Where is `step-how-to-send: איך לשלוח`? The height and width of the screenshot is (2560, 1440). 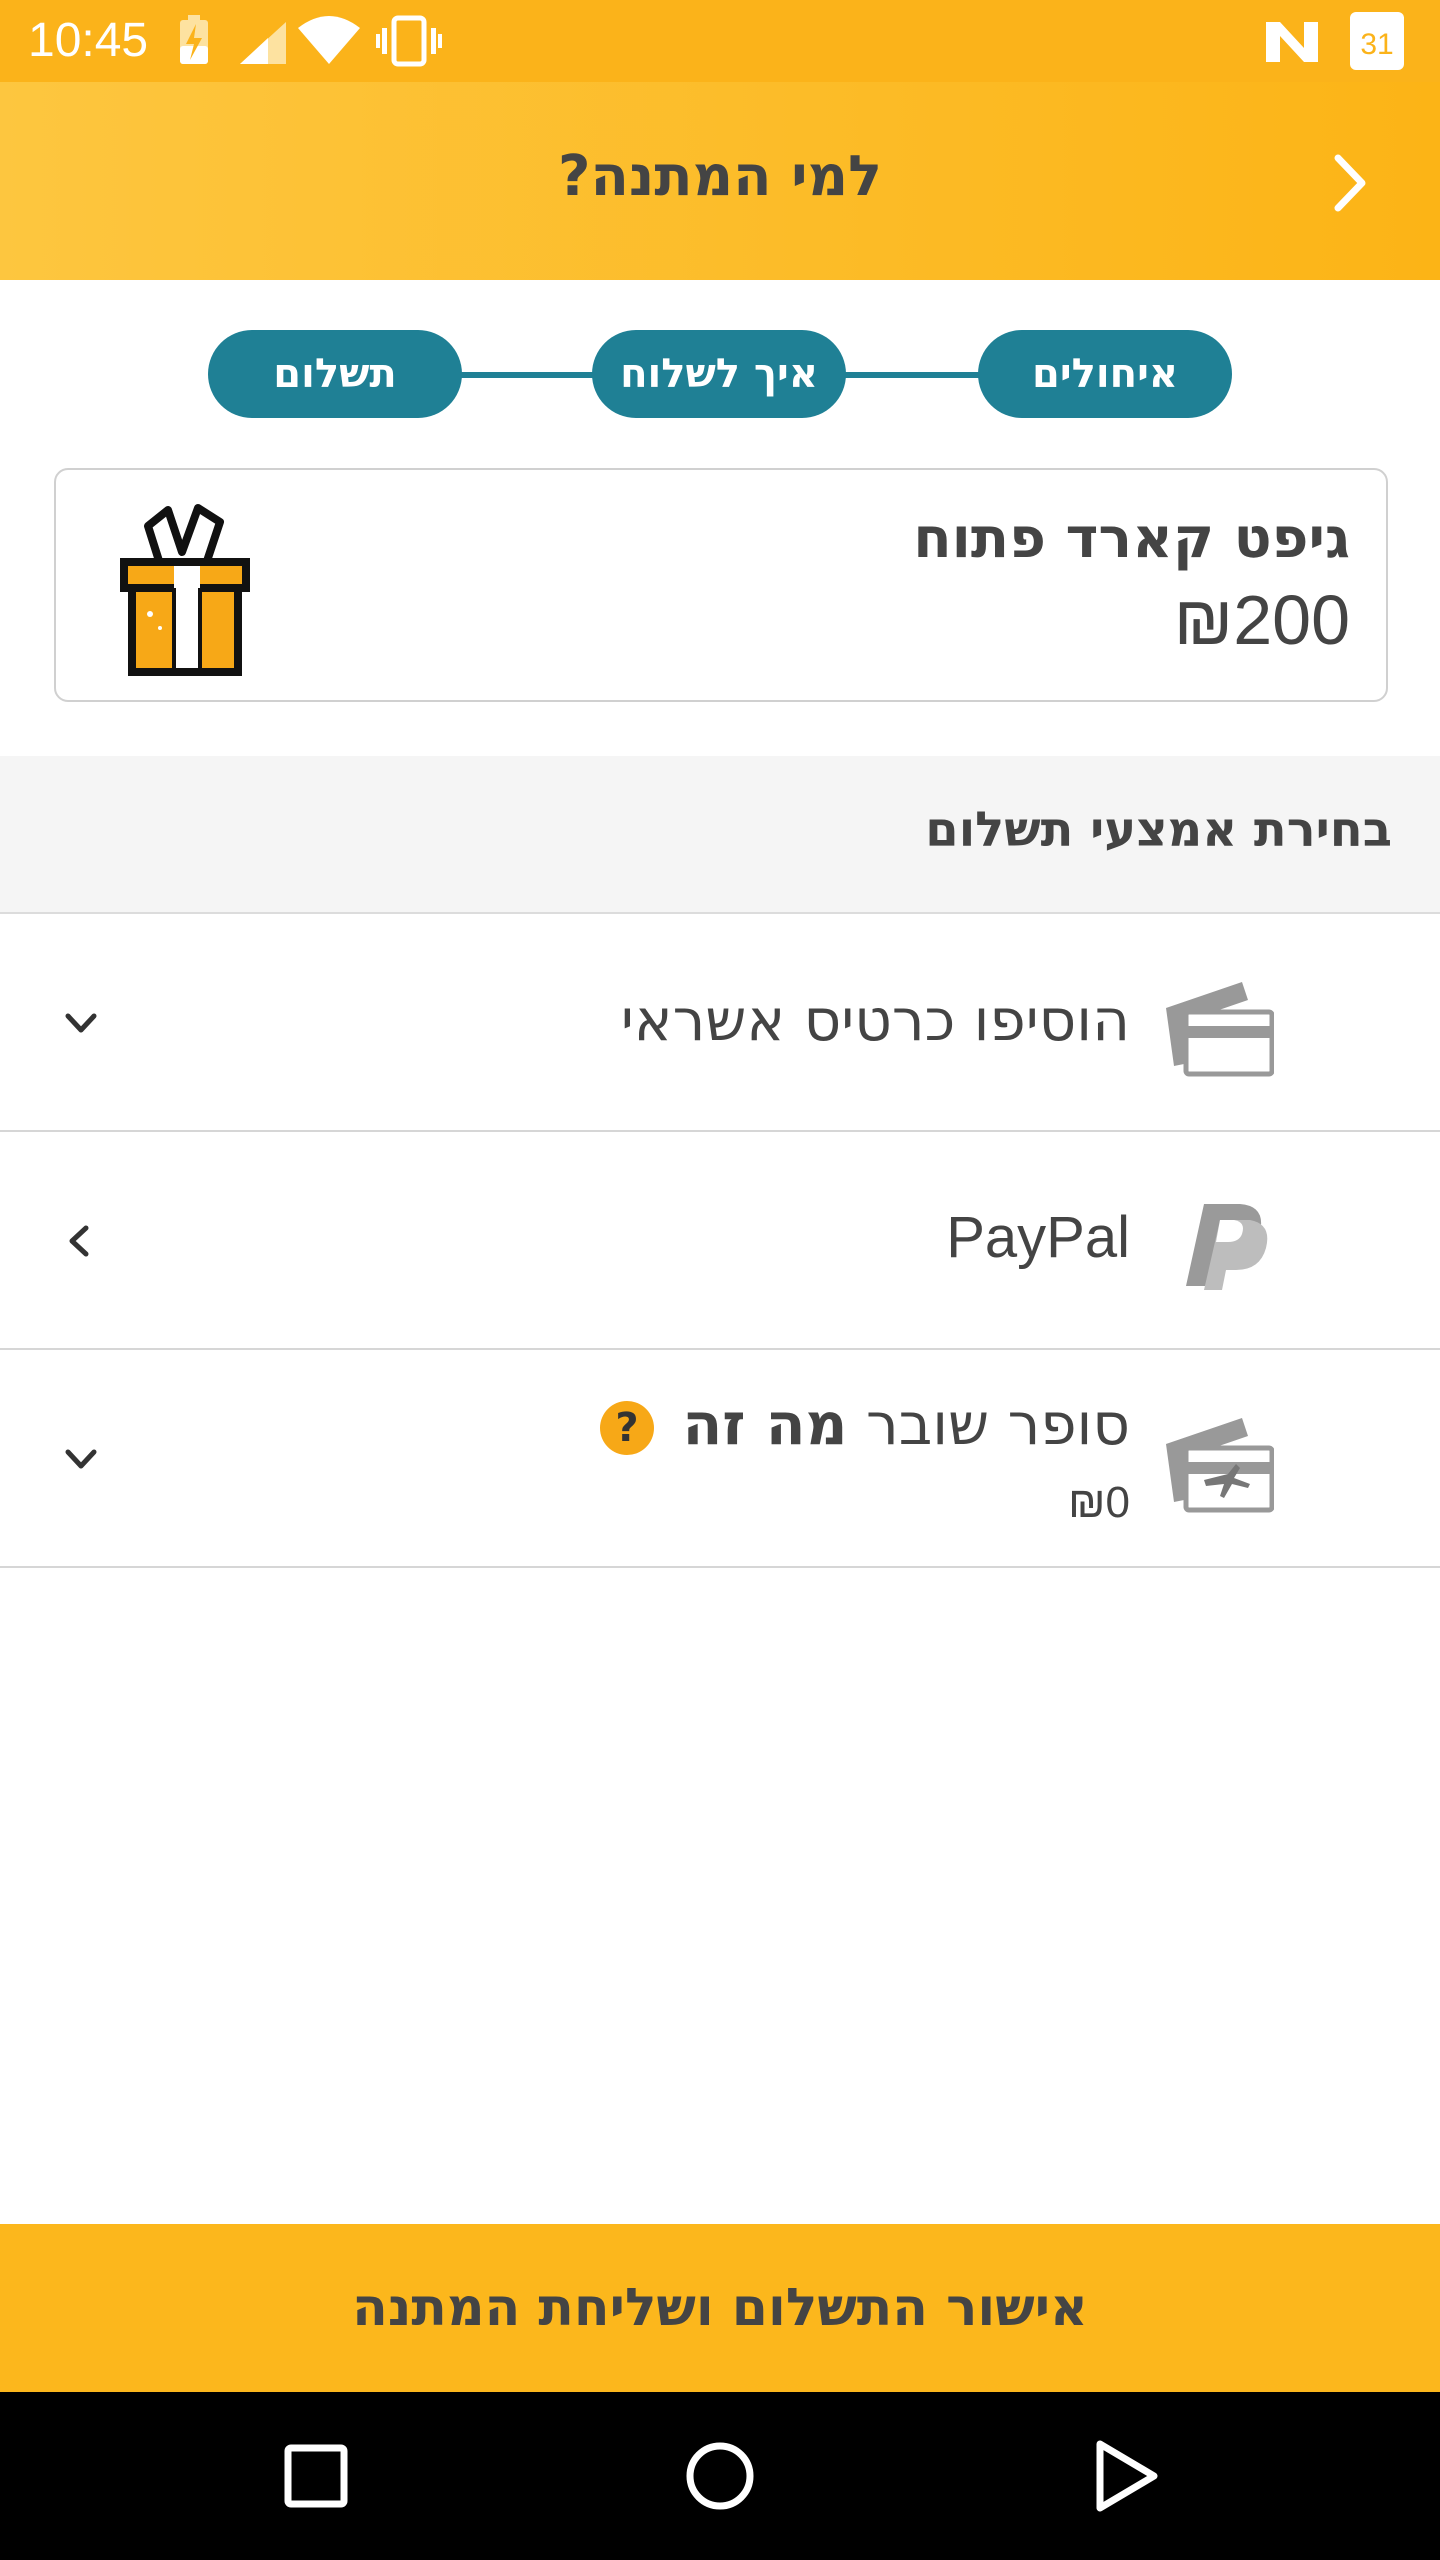
step-how-to-send: איך לשלוח is located at coordinates (719, 374).